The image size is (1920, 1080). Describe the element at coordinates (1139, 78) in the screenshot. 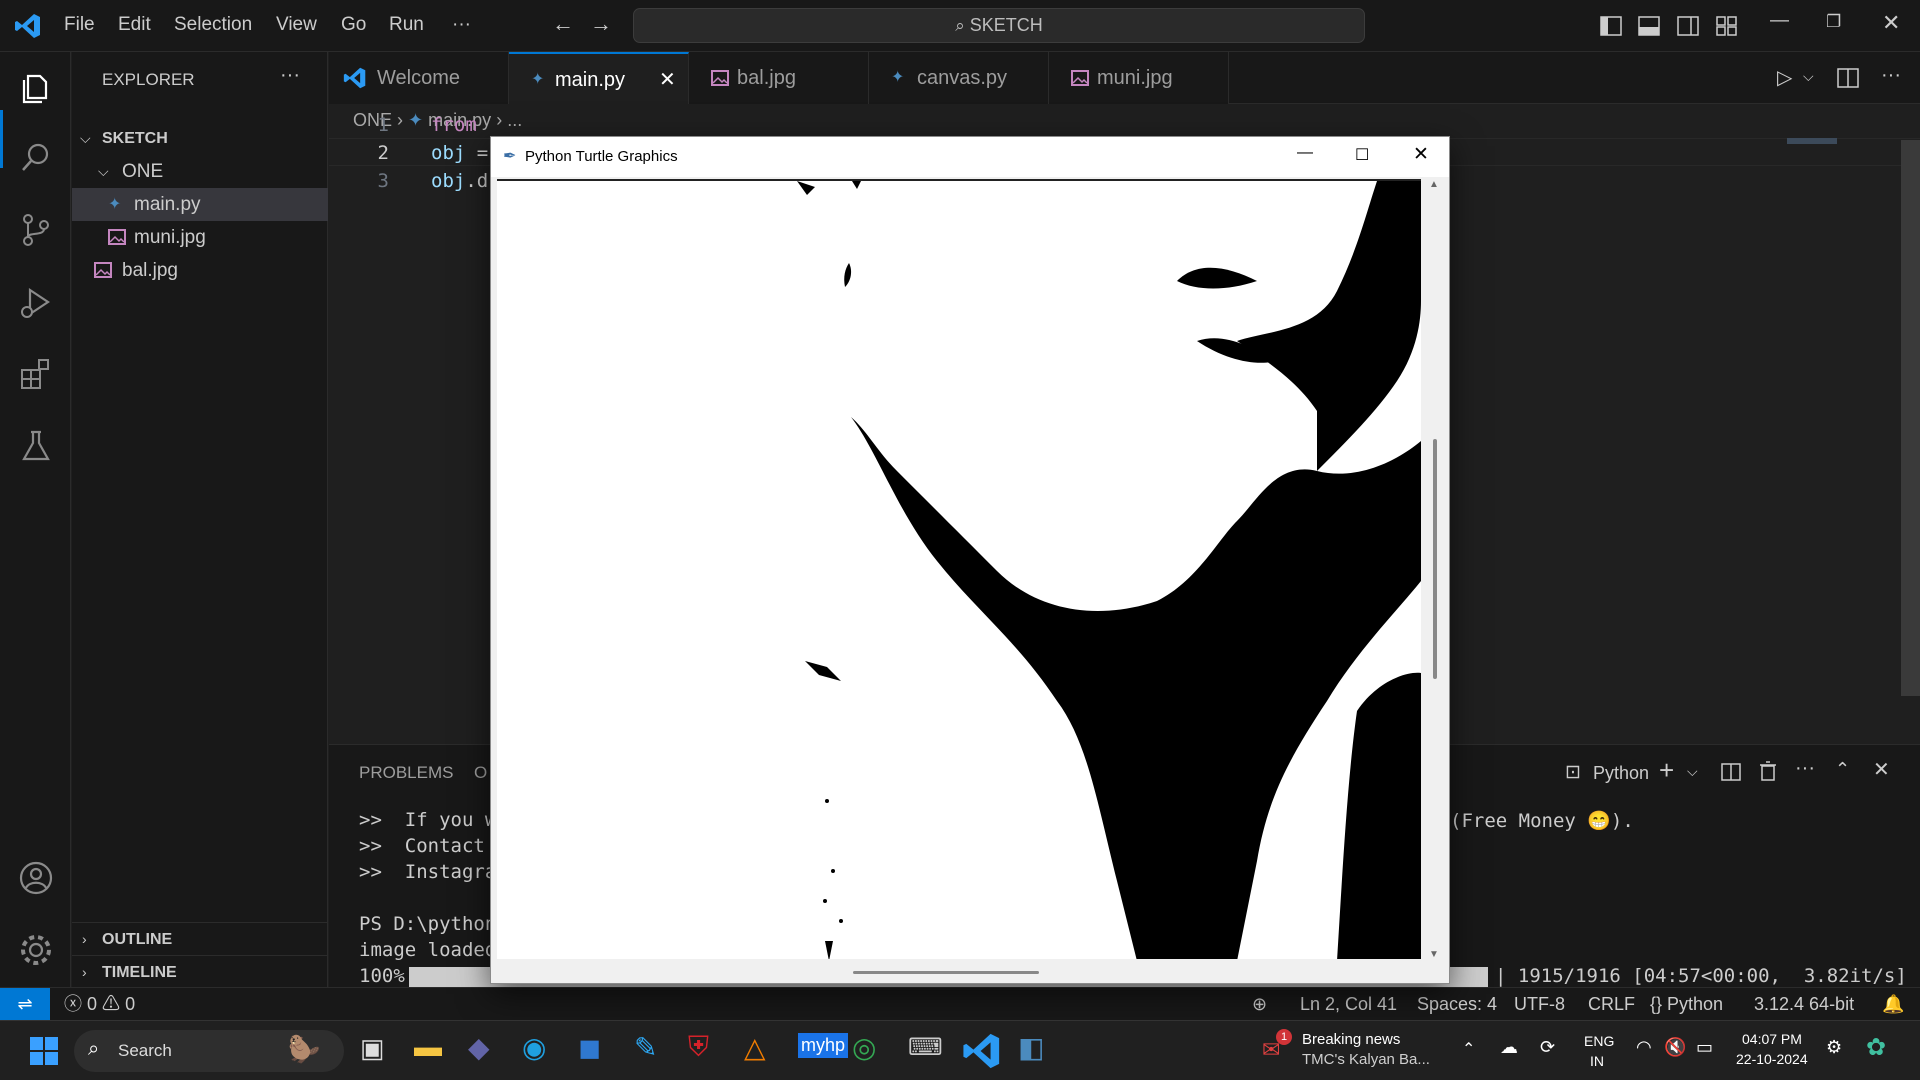

I see `tab-muni-jpg: muni.jpg` at that location.